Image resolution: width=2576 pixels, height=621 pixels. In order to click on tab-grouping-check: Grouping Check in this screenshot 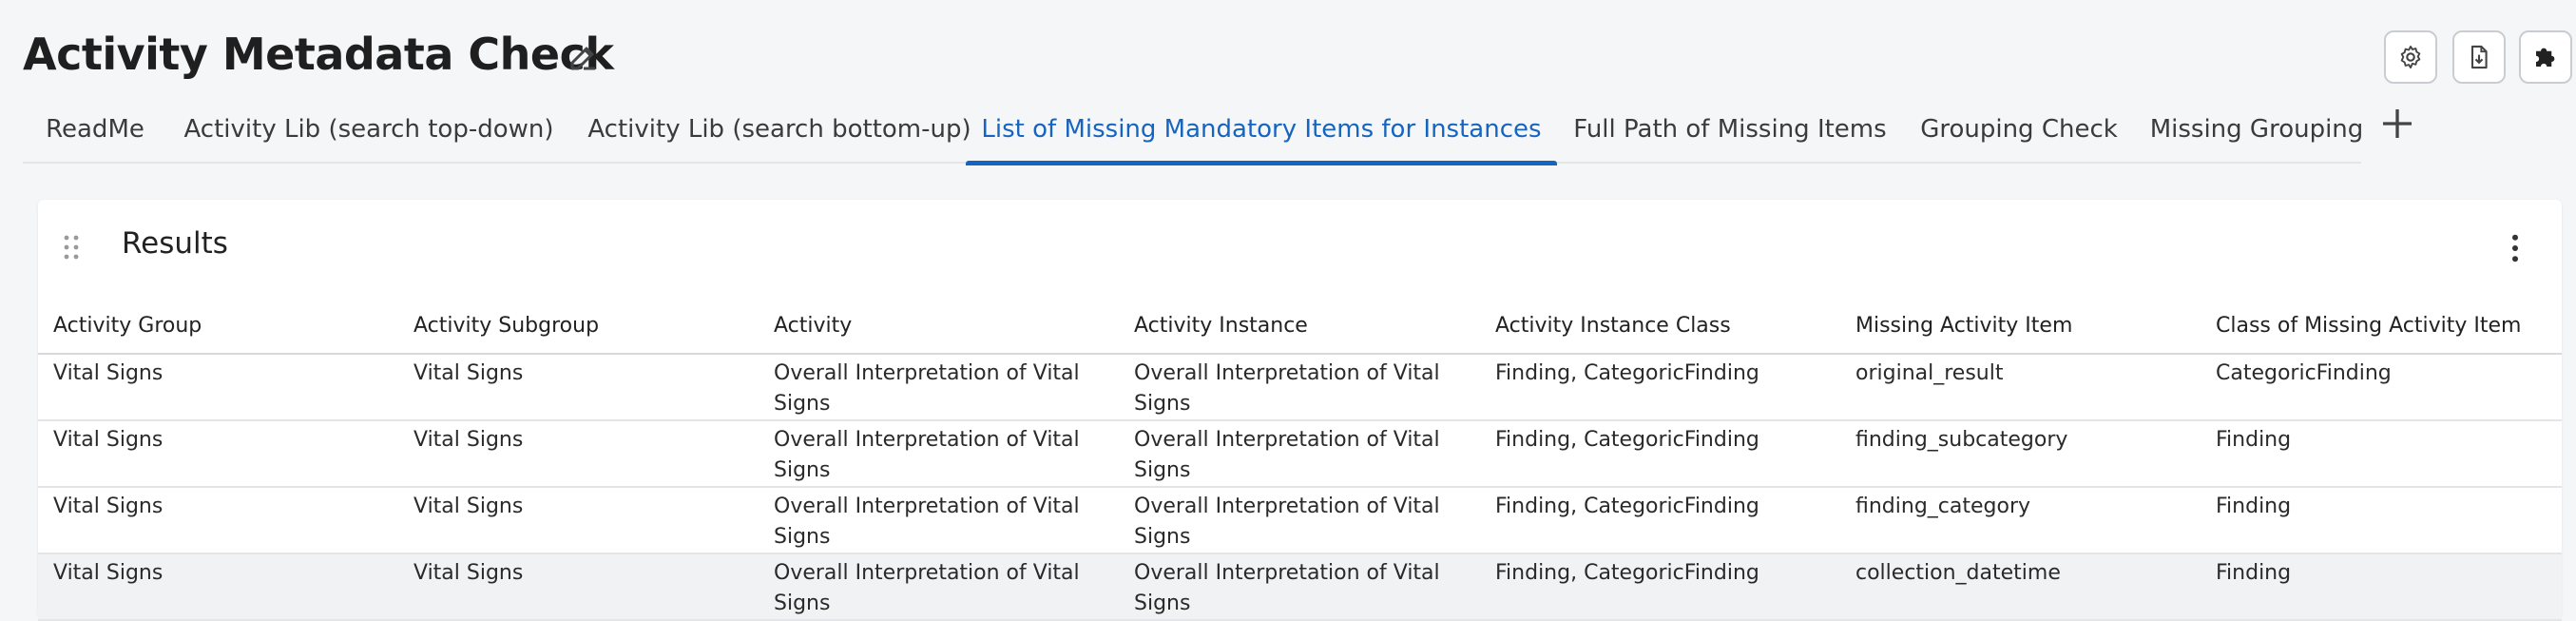, I will do `click(2019, 129)`.